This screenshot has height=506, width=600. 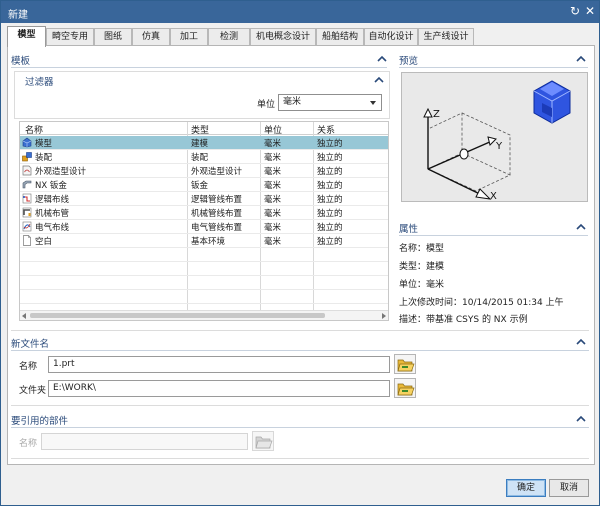 What do you see at coordinates (373, 103) in the screenshot?
I see `chevron-down-icon` at bounding box center [373, 103].